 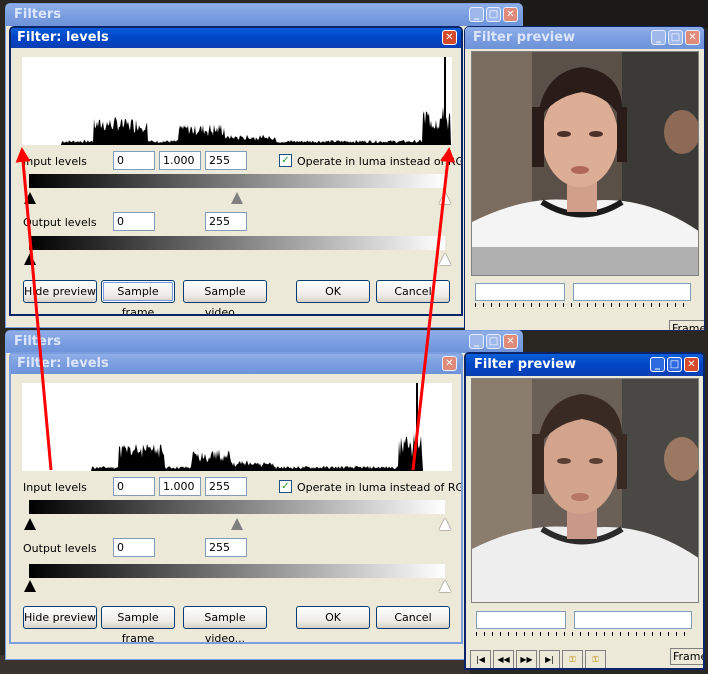 I want to click on bottom-frame-label: Frame, so click(x=686, y=656).